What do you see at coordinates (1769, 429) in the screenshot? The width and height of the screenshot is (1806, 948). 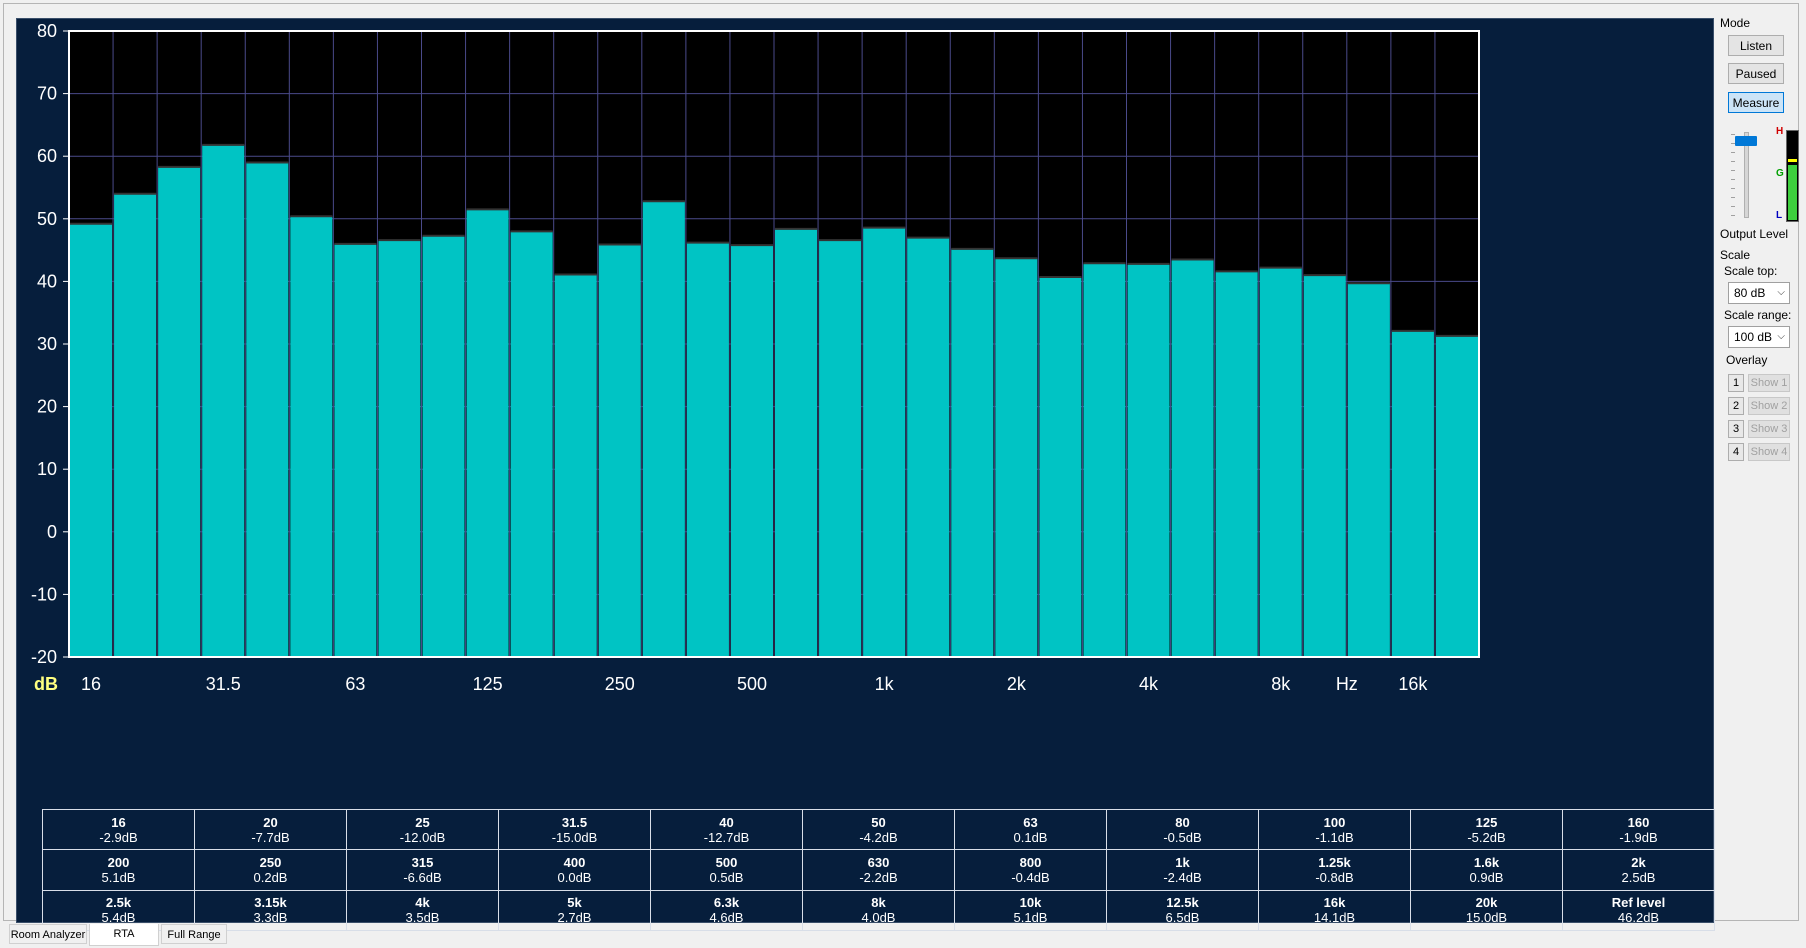 I see `show-overlay-3-button: Show 3` at bounding box center [1769, 429].